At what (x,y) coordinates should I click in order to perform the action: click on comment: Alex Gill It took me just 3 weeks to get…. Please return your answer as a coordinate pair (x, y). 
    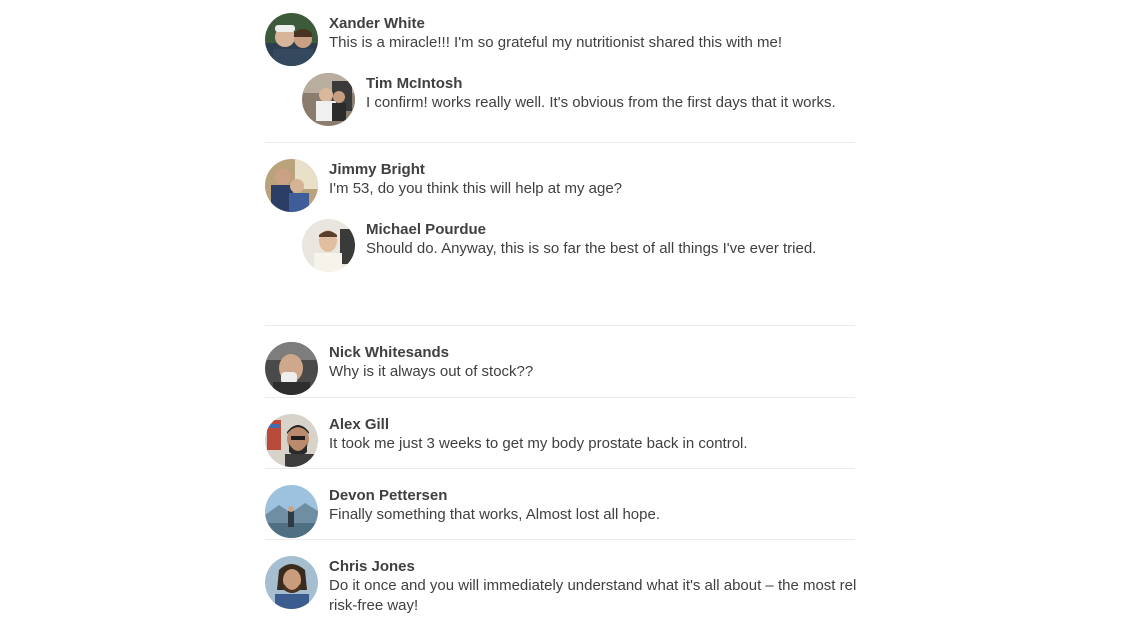
    Looking at the image, I should click on (506, 440).